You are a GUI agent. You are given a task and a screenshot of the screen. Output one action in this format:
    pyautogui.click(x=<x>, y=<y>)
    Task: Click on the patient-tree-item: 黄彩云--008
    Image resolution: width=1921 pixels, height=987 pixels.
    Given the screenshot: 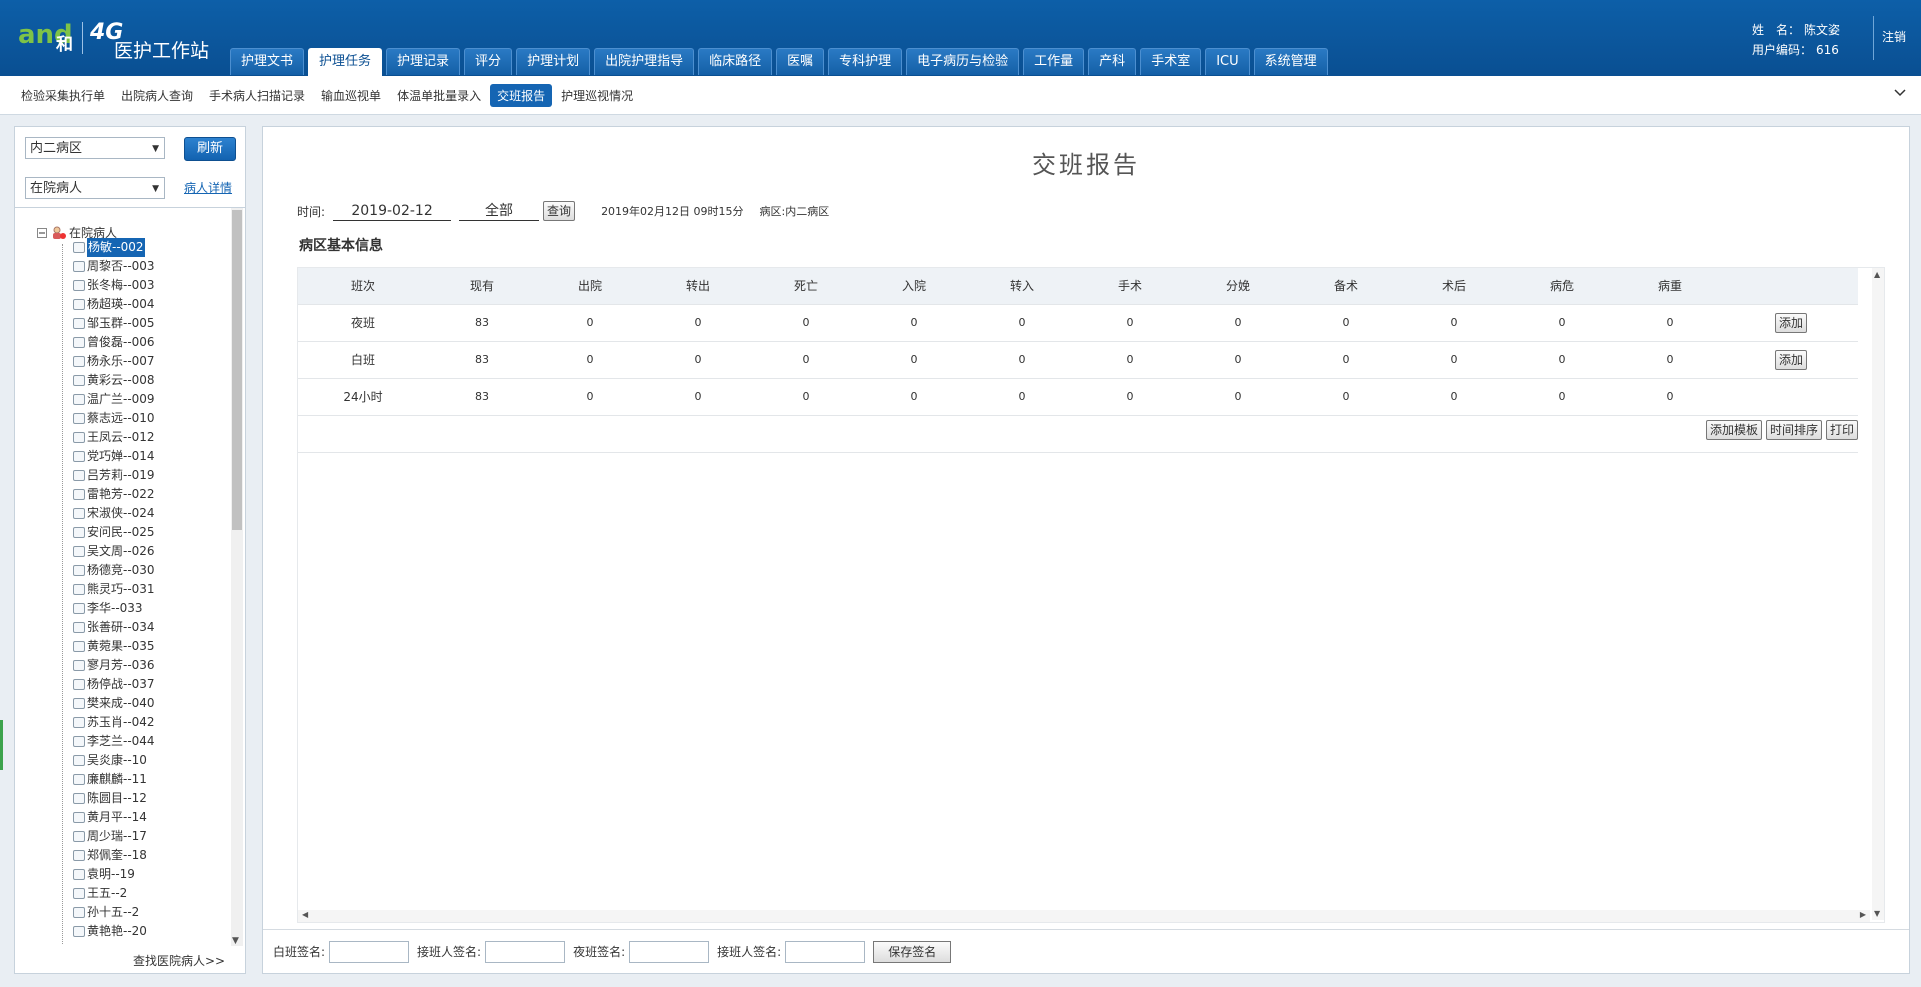 What is the action you would take?
    pyautogui.click(x=133, y=380)
    